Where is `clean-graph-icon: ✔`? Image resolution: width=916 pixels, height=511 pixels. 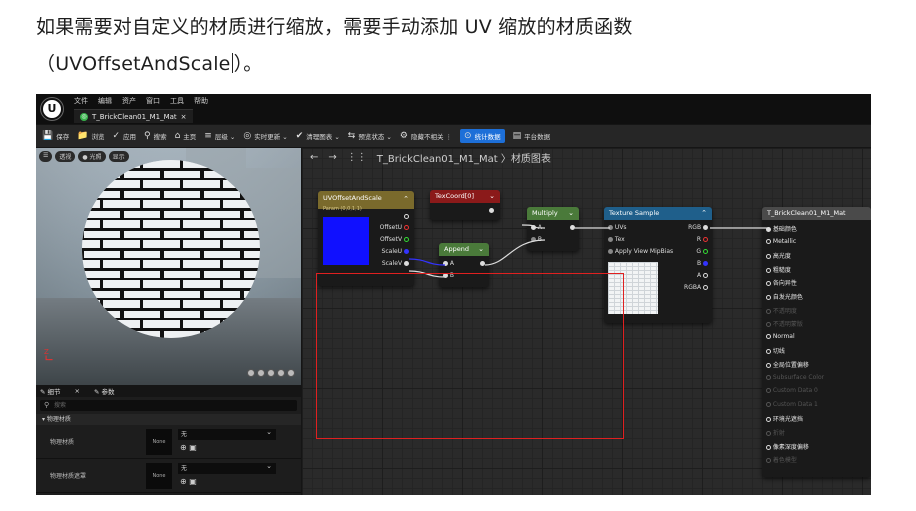 clean-graph-icon: ✔ is located at coordinates (299, 136).